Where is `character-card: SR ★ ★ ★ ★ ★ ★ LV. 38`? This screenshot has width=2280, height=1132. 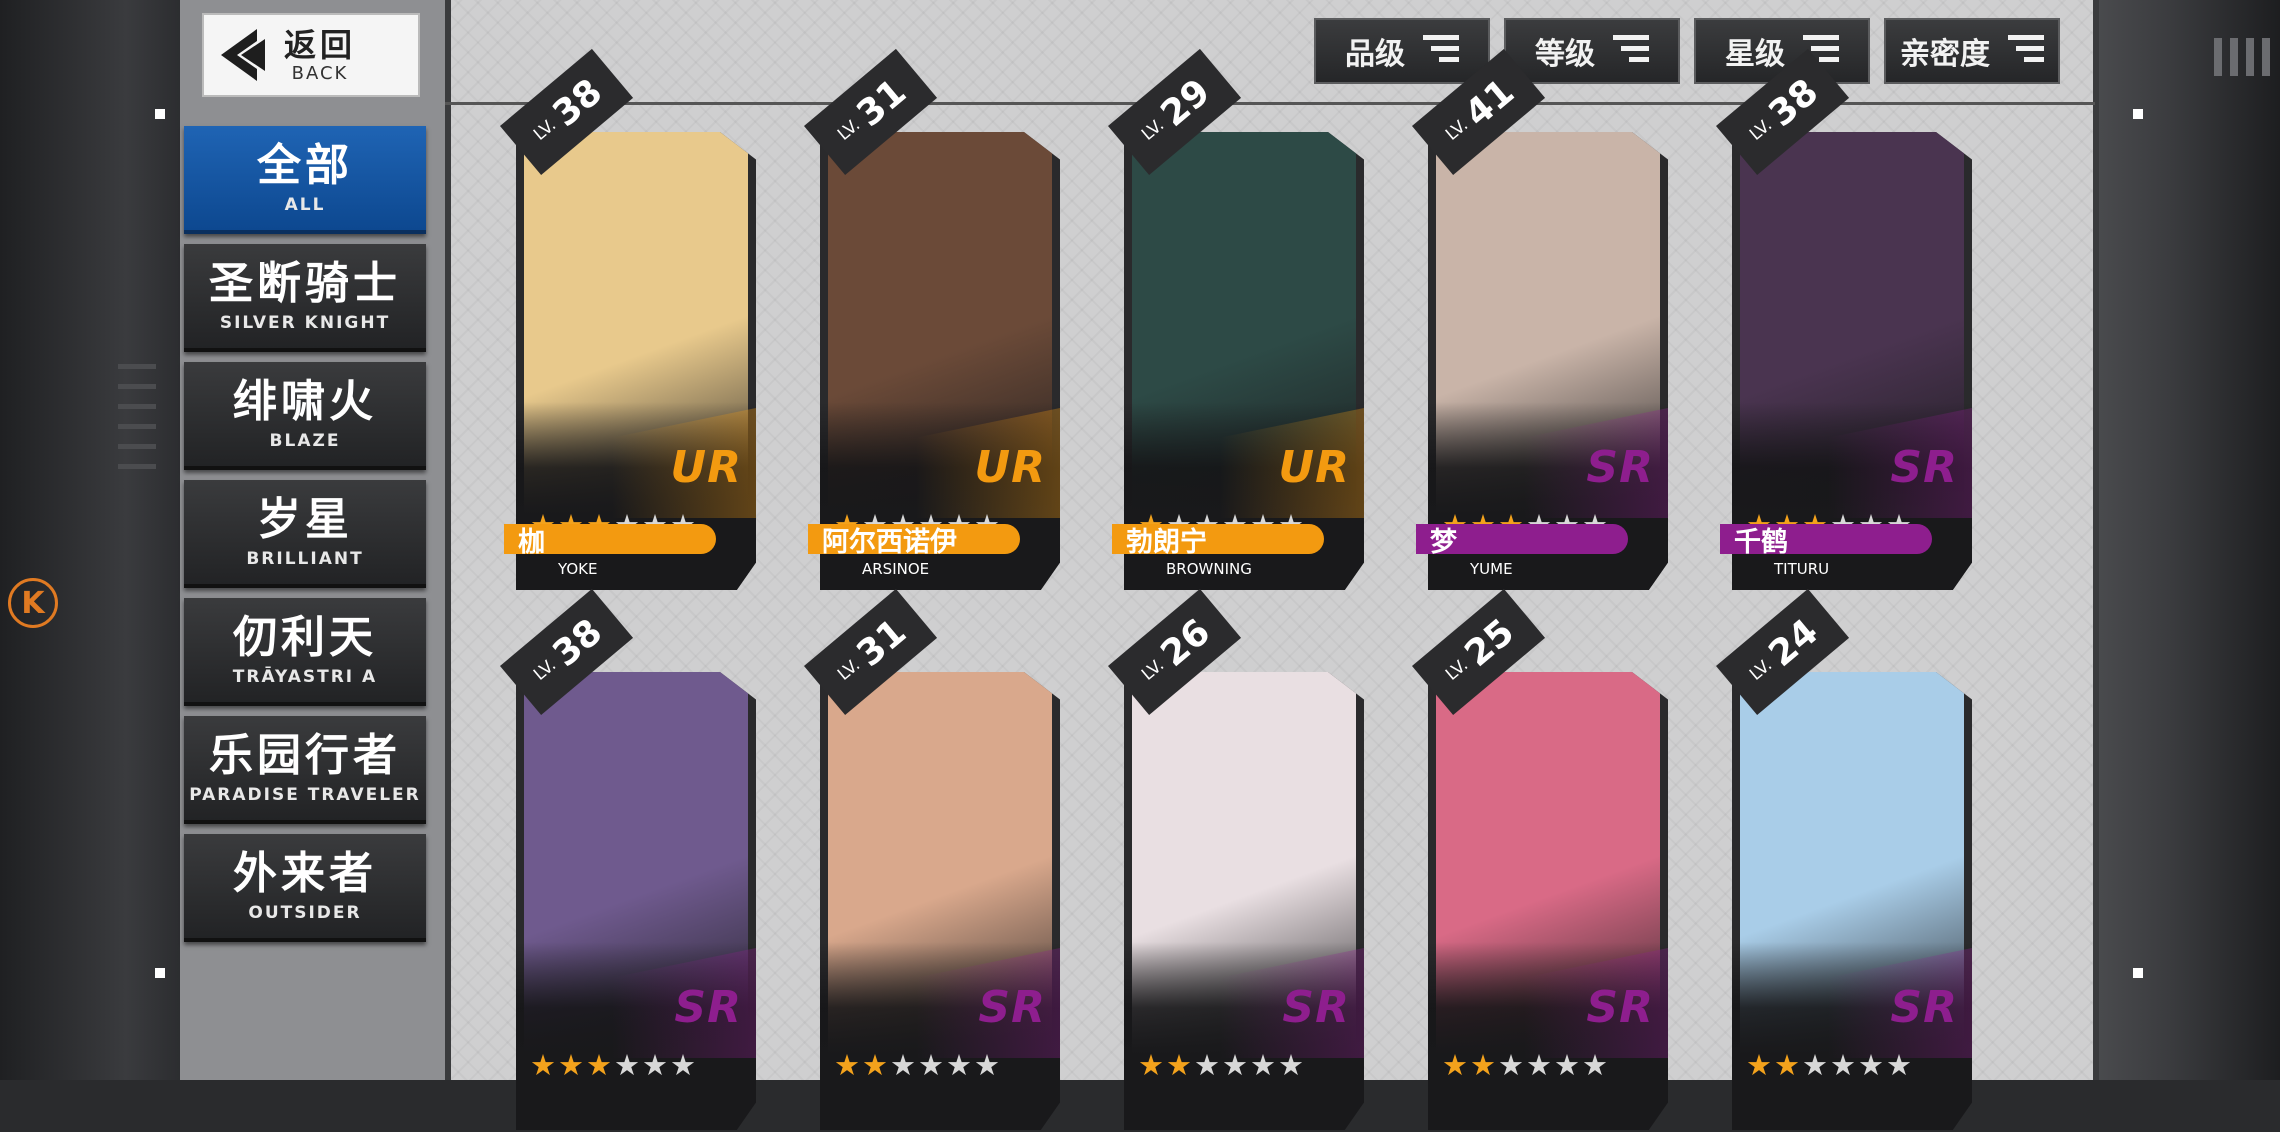 character-card: SR ★ ★ ★ ★ ★ ★ LV. 38 is located at coordinates (628, 860).